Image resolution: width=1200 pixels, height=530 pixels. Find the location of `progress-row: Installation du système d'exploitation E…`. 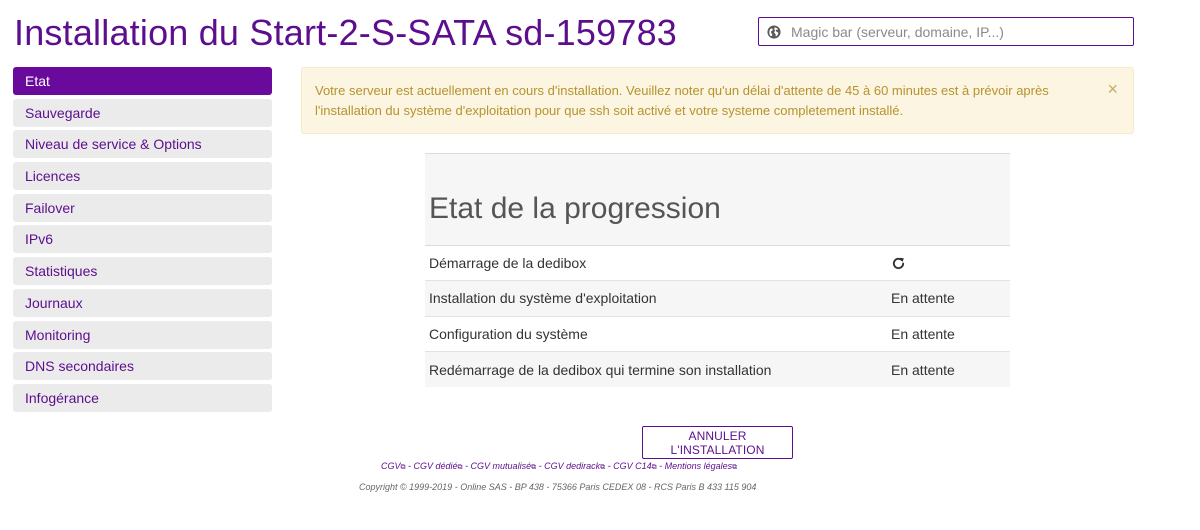

progress-row: Installation du système d'exploitation E… is located at coordinates (717, 299).